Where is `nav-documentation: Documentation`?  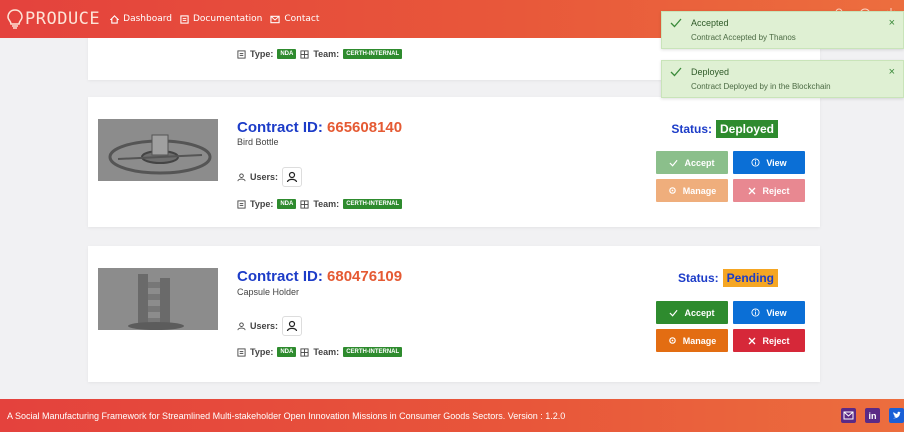 nav-documentation: Documentation is located at coordinates (221, 19).